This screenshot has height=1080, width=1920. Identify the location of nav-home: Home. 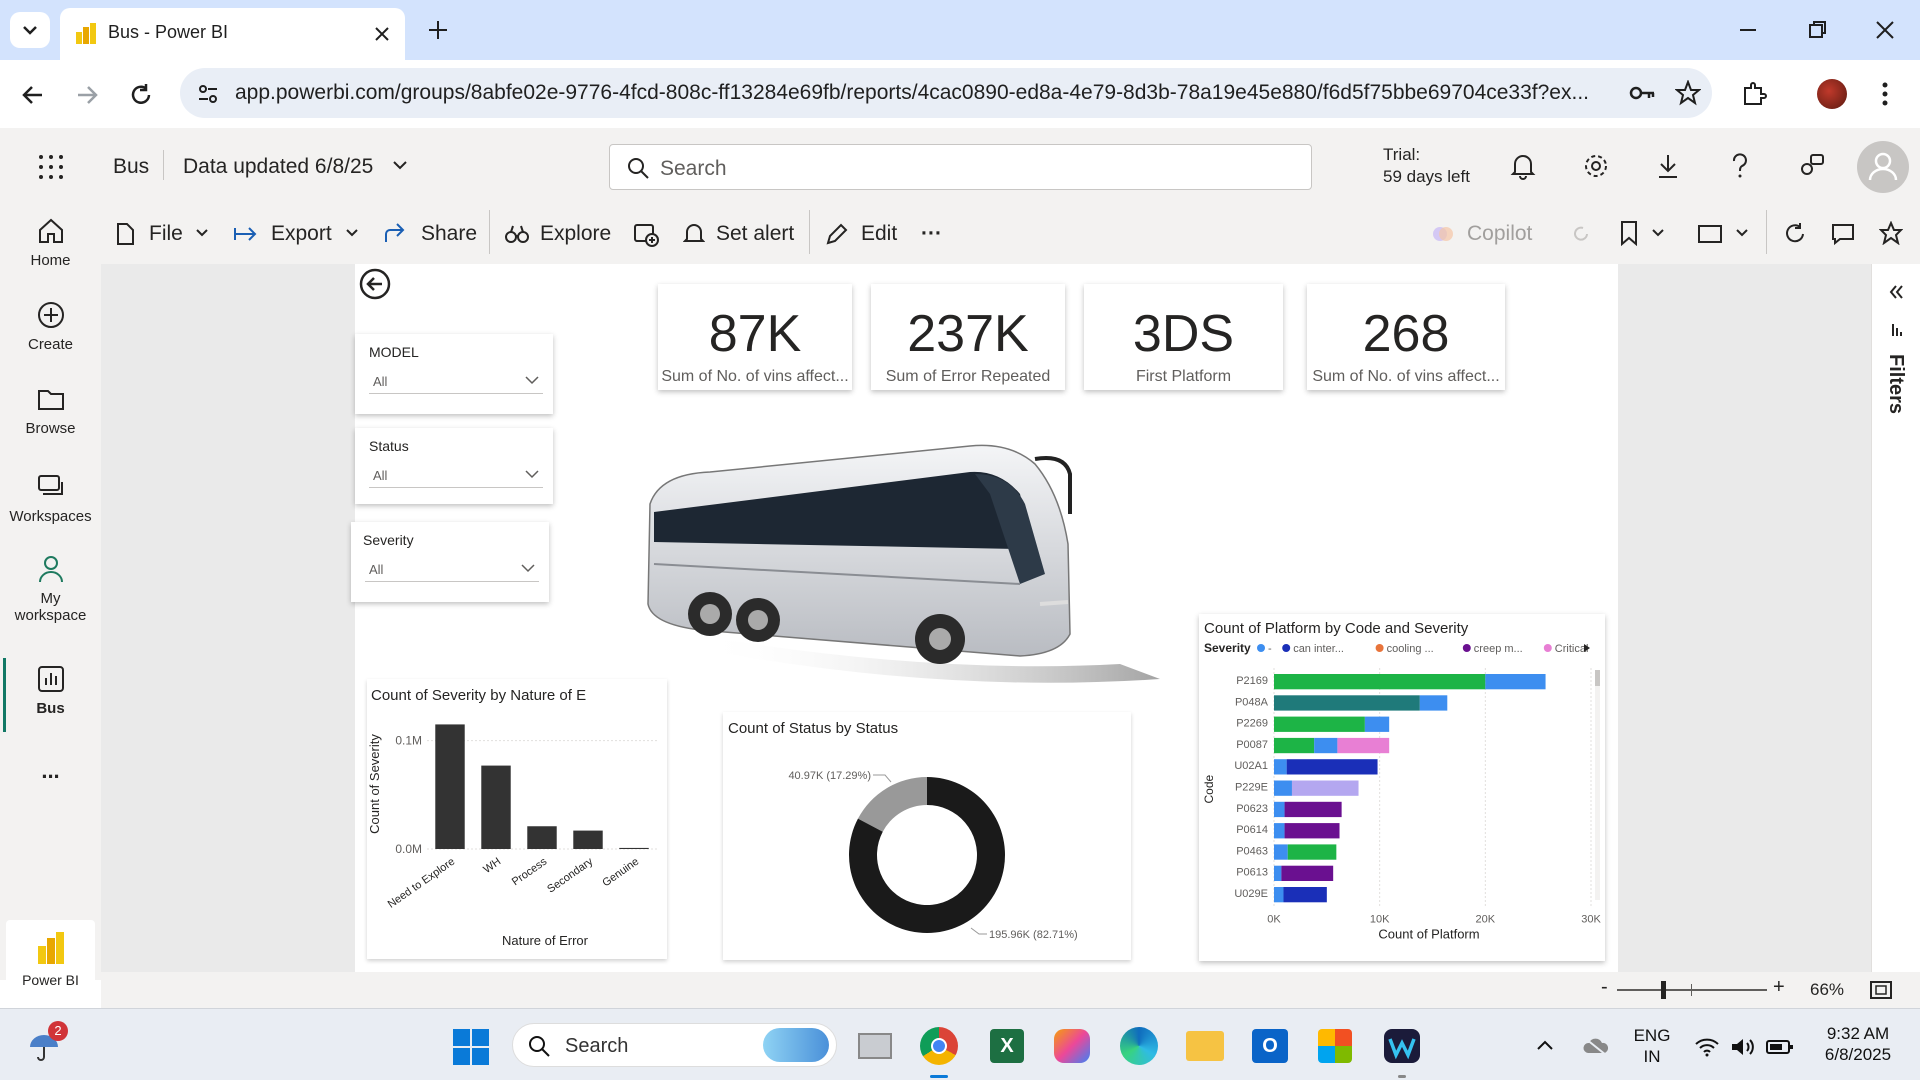
(50, 242).